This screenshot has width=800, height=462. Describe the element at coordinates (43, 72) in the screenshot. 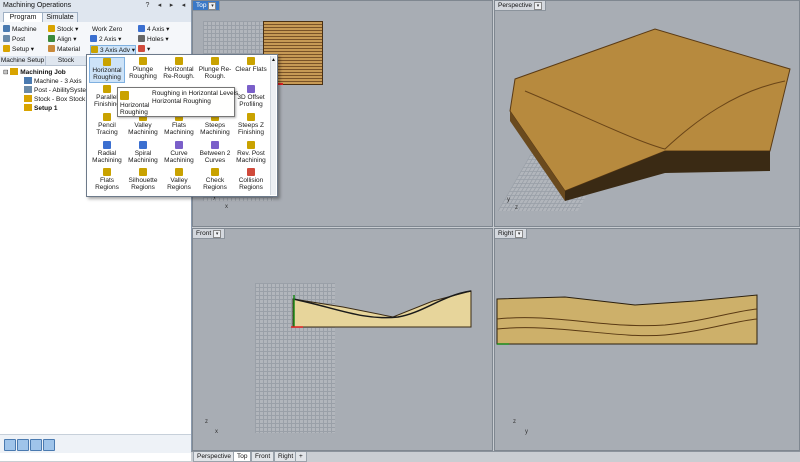

I see `tree-label: Machining Job` at that location.